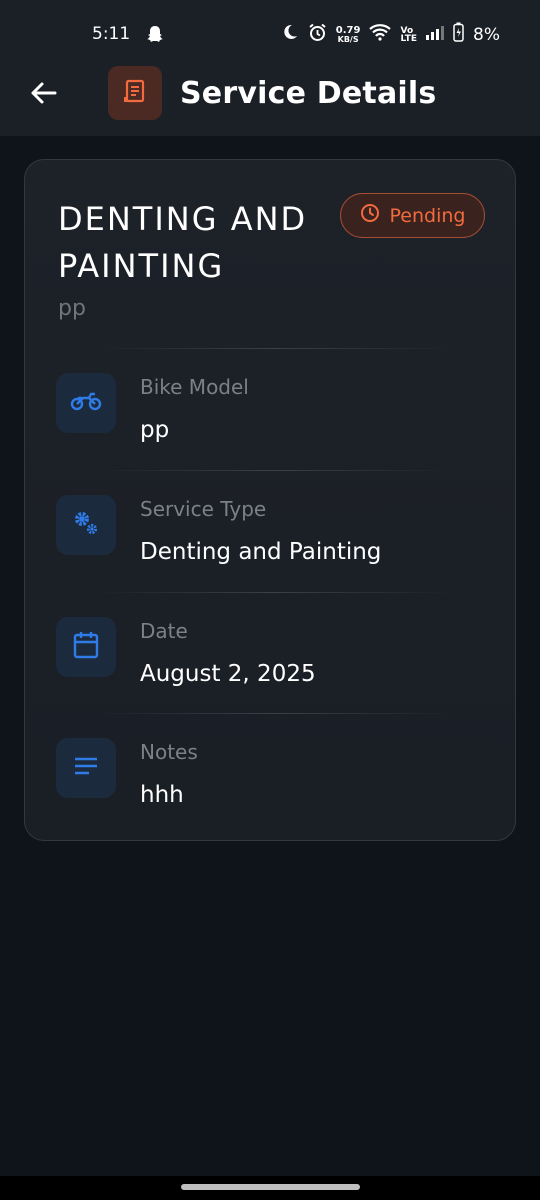 The width and height of the screenshot is (540, 1200). Describe the element at coordinates (111, 34) in the screenshot. I see `status-time: 5:11` at that location.